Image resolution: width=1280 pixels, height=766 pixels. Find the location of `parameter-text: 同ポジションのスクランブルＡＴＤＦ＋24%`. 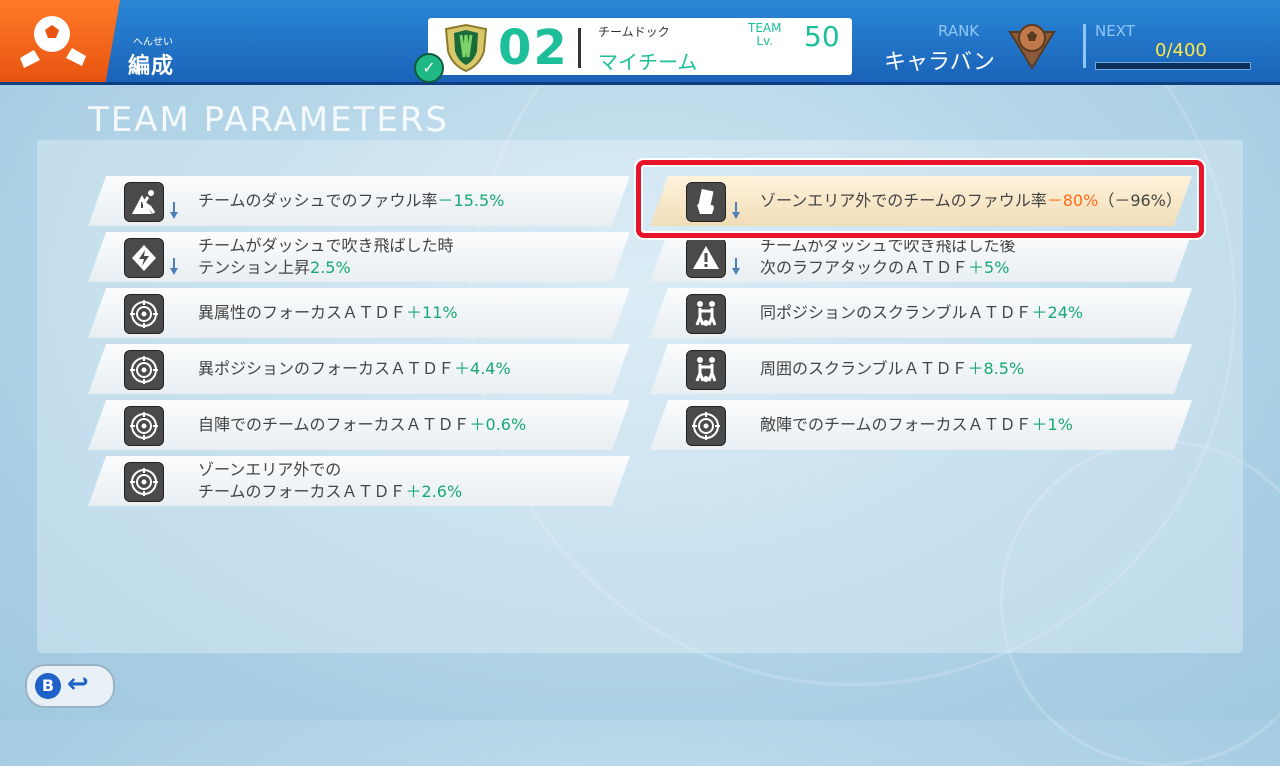

parameter-text: 同ポジションのスクランブルＡＴＤＦ＋24% is located at coordinates (921, 313).